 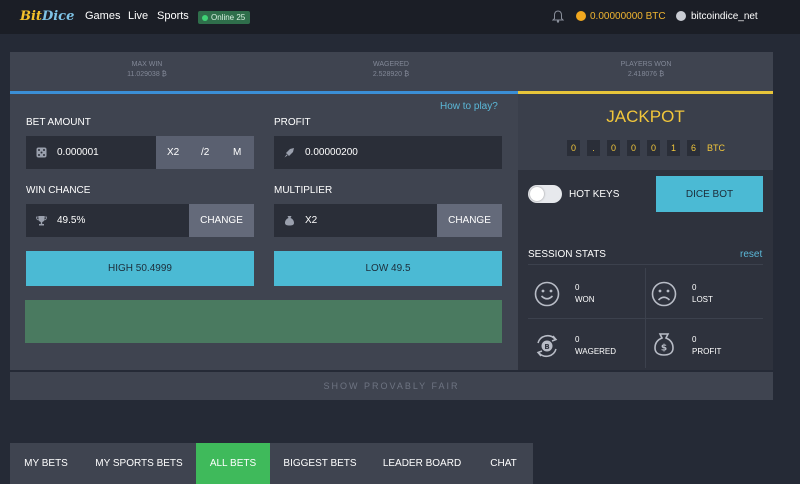 What do you see at coordinates (693, 148) in the screenshot?
I see `jackpot-digit: 6` at bounding box center [693, 148].